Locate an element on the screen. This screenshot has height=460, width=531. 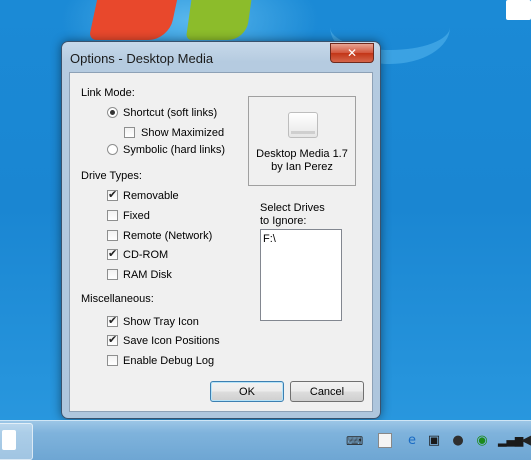
taskbar-app-button is located at coordinates (16, 441).